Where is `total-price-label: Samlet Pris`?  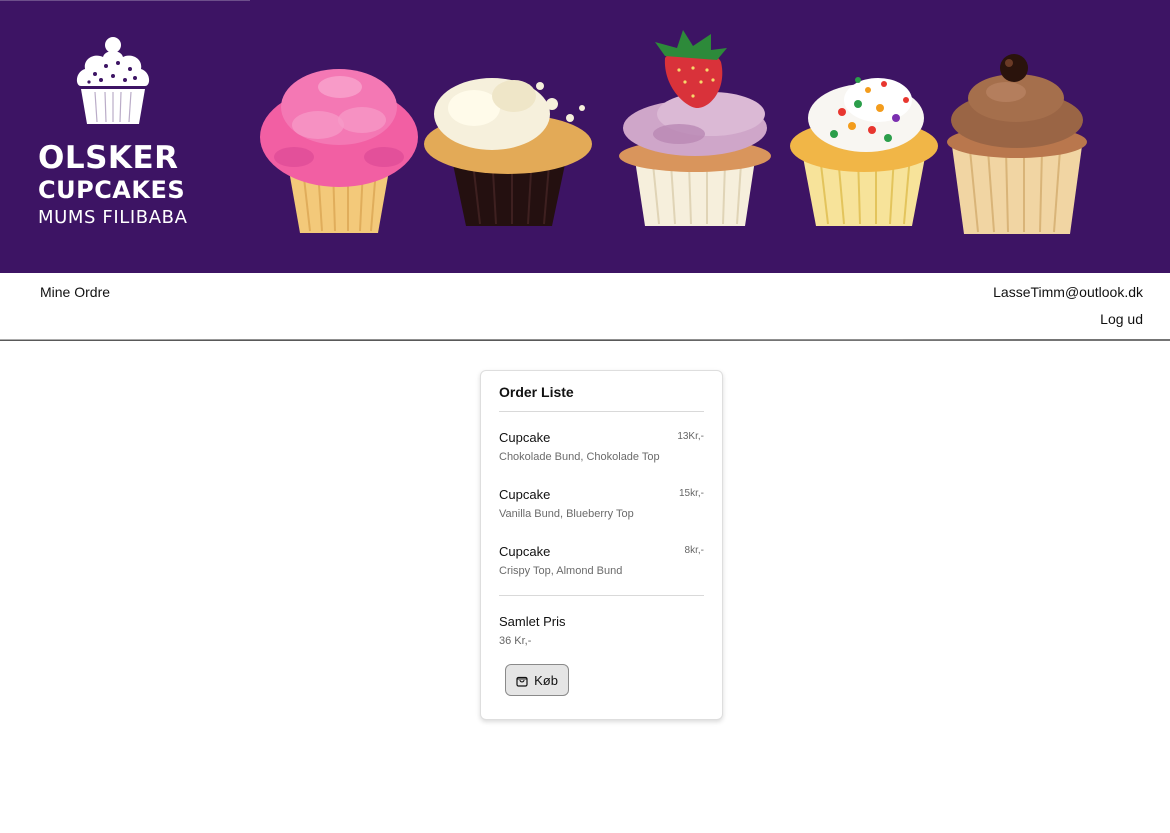
total-price-label: Samlet Pris is located at coordinates (532, 621).